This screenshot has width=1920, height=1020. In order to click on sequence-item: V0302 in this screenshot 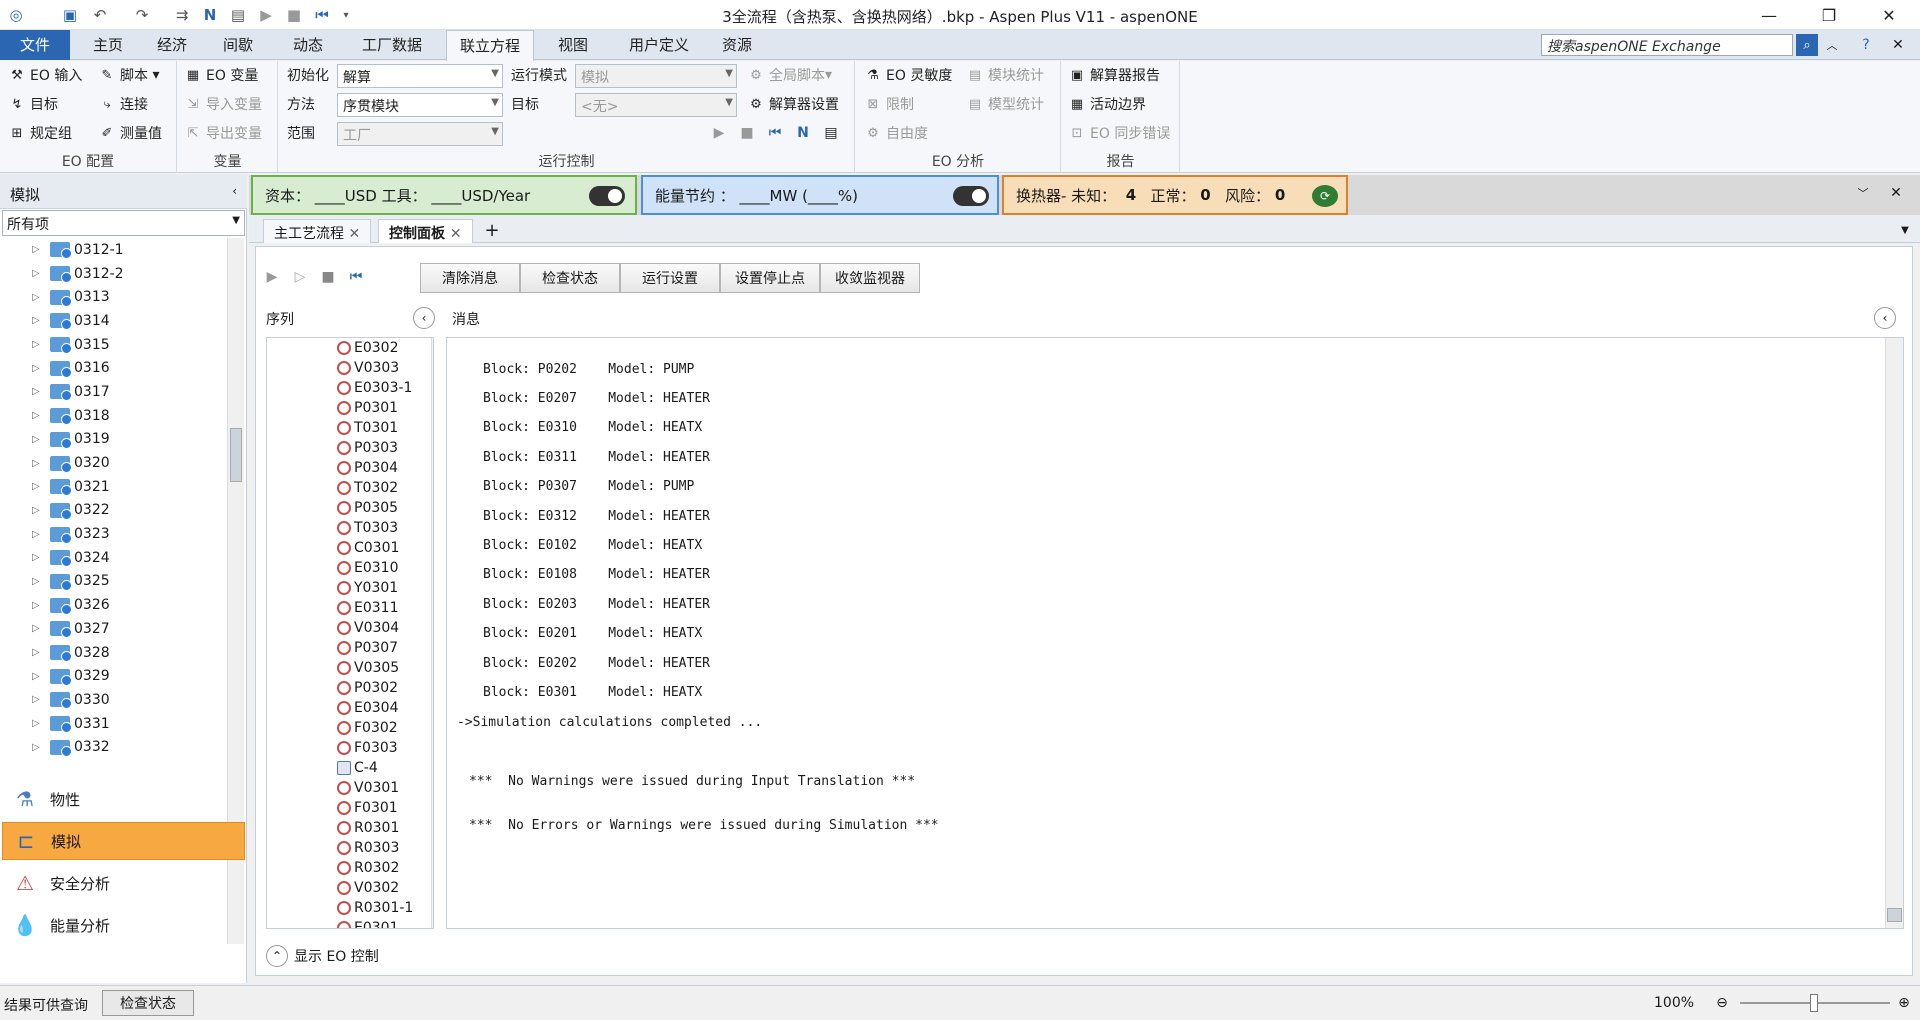, I will do `click(350, 888)`.